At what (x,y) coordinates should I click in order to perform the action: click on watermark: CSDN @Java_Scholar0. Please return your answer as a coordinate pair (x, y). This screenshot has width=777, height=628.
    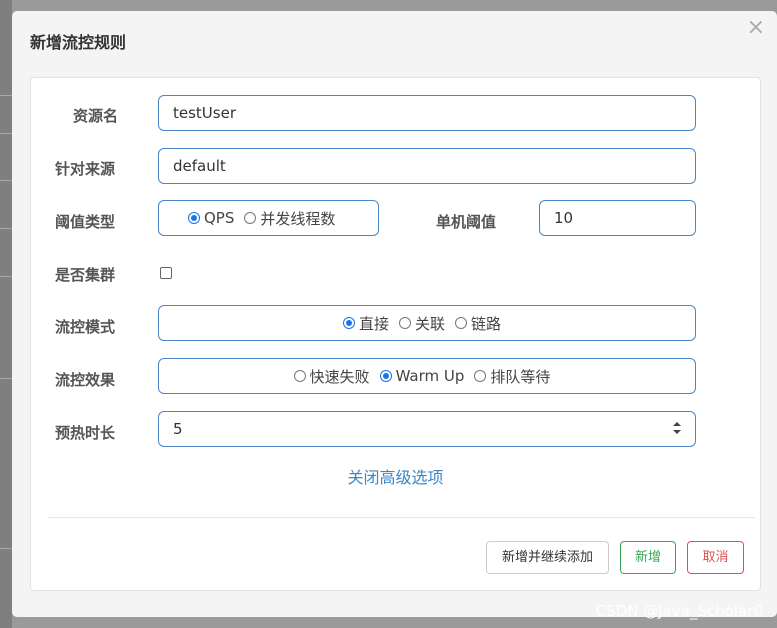
    Looking at the image, I should click on (679, 611).